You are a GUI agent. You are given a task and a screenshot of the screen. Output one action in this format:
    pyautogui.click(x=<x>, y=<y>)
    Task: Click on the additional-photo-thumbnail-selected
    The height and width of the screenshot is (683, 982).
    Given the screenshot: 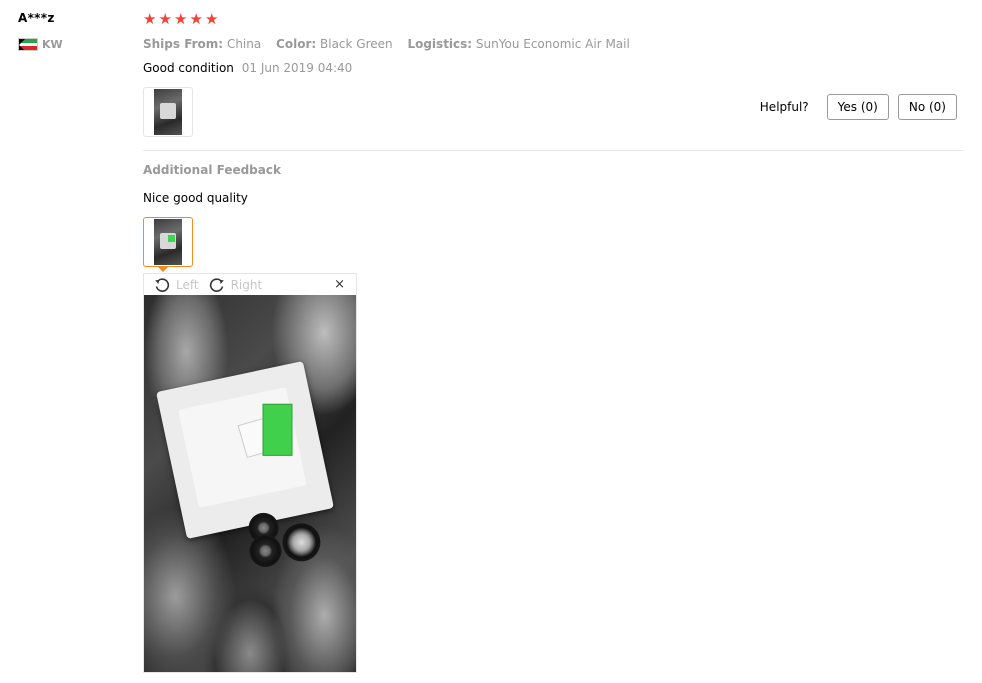 What is the action you would take?
    pyautogui.click(x=168, y=242)
    